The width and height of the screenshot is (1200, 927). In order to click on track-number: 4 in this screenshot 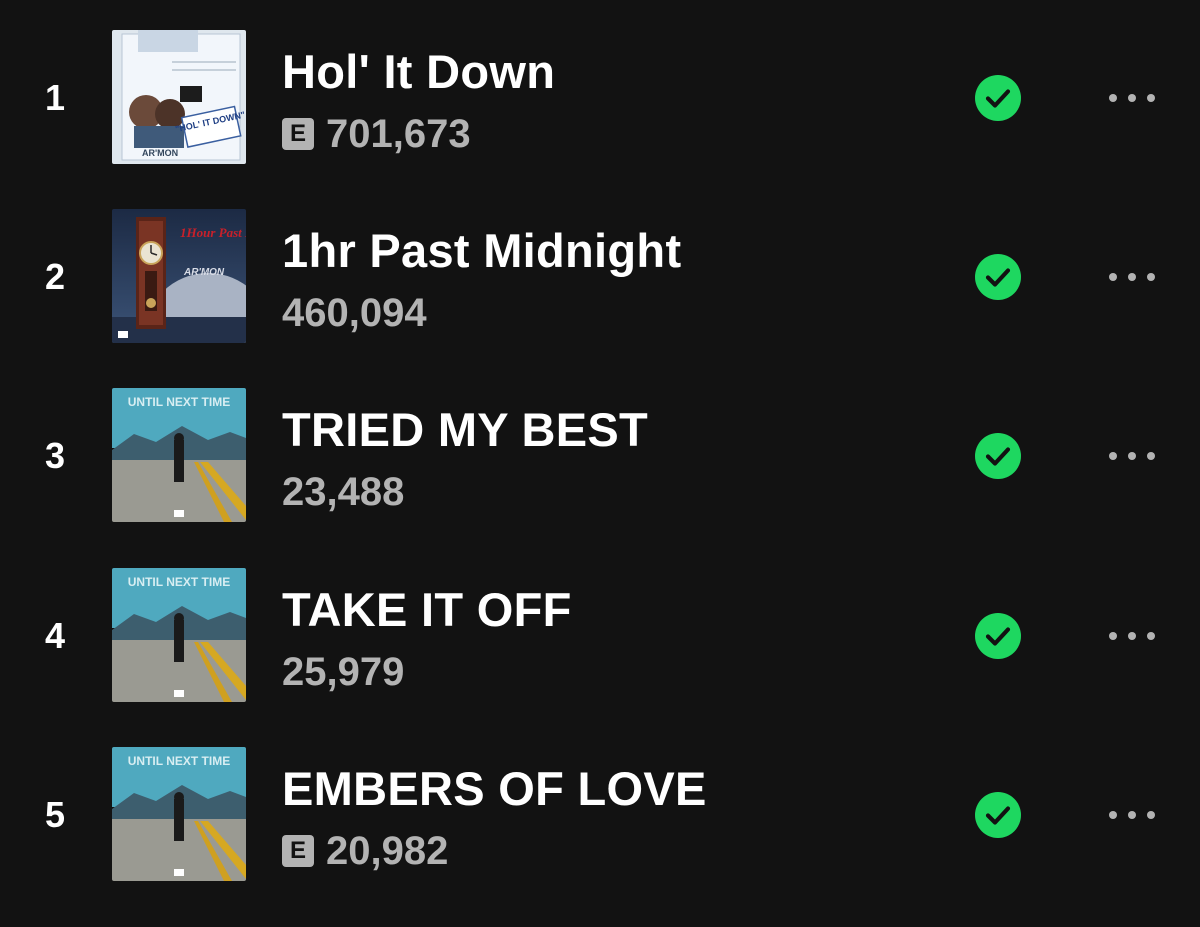, I will do `click(55, 635)`.